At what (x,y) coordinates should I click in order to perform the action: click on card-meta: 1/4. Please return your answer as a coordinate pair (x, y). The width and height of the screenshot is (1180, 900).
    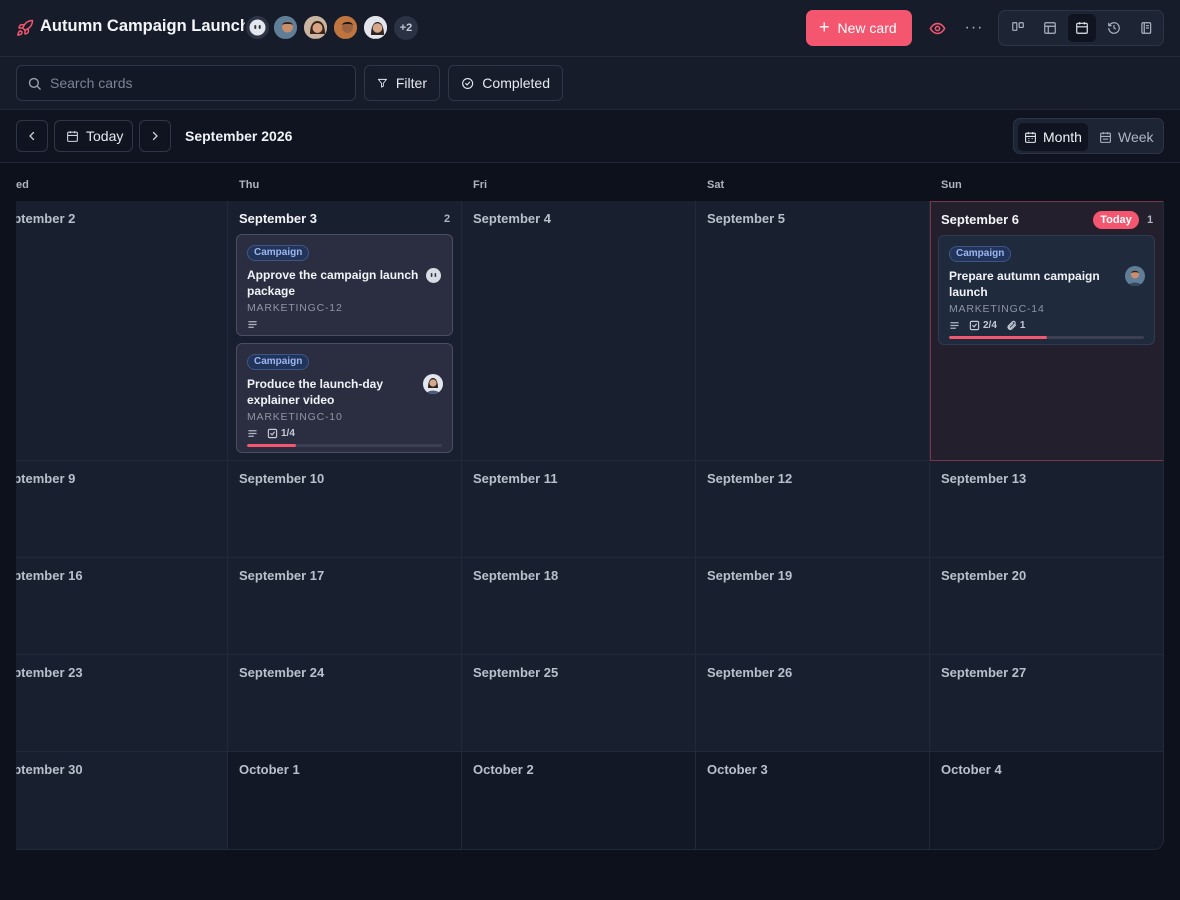
    Looking at the image, I should click on (344, 433).